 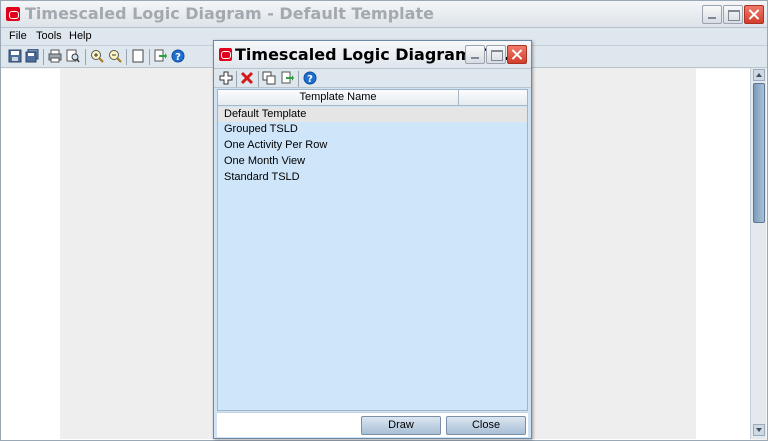 I want to click on dialog-footer: Draw Close, so click(x=372, y=424).